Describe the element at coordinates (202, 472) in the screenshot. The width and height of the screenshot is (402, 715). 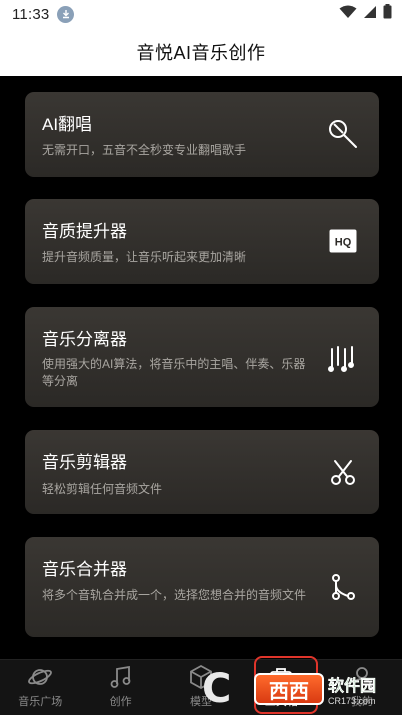
I see `music-editor-card: 音乐剪辑器 轻松剪辑任何音频文件` at that location.